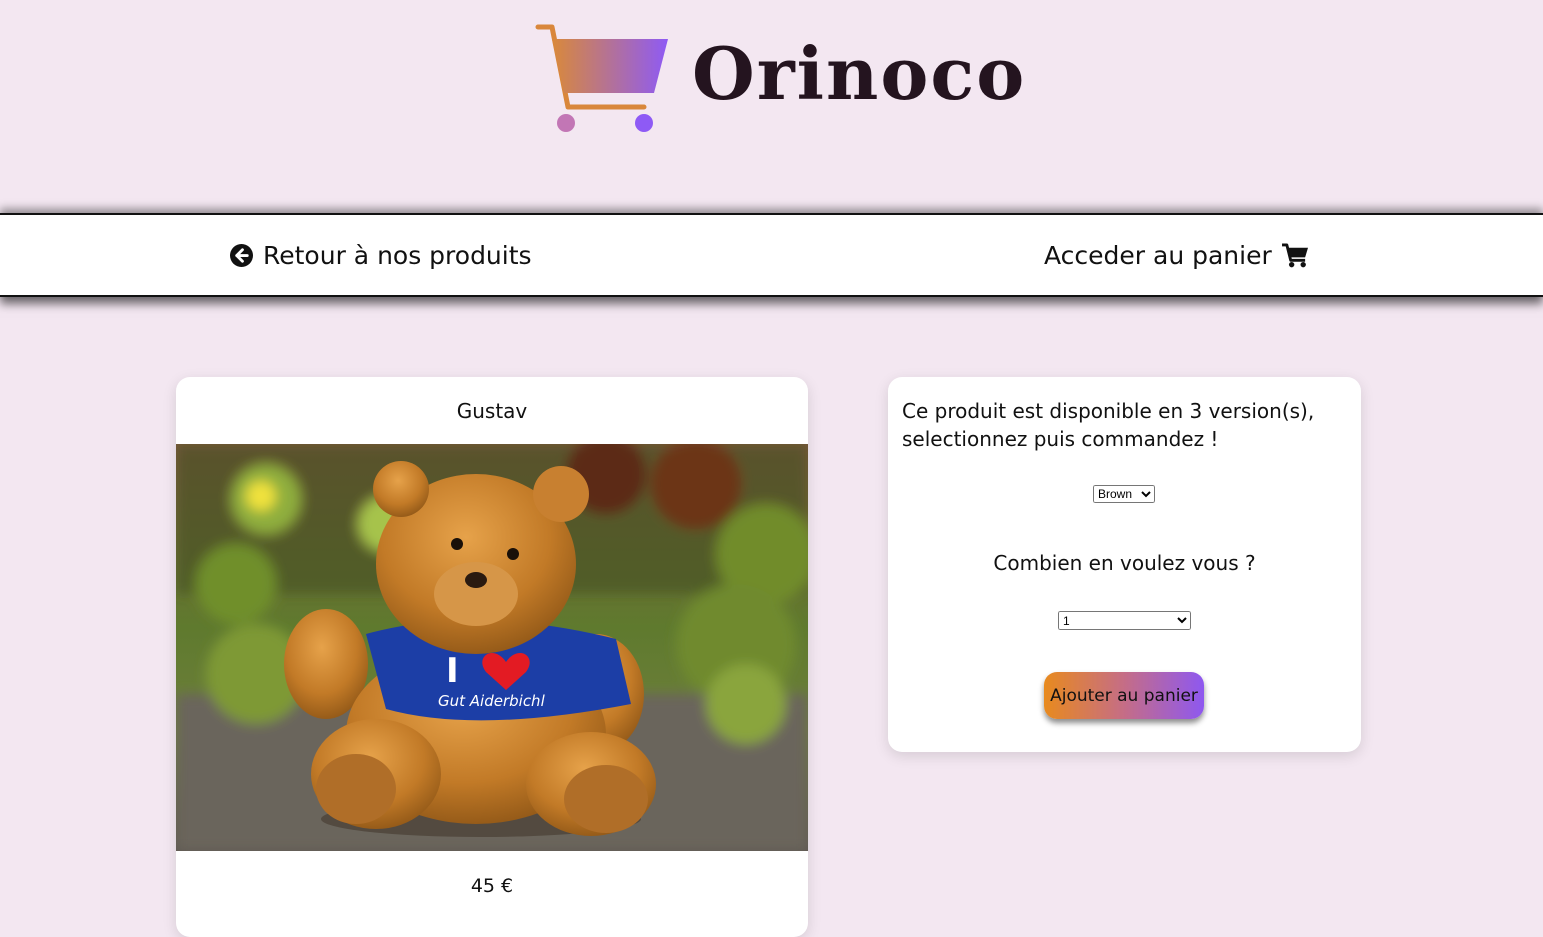 The image size is (1543, 937). Describe the element at coordinates (859, 73) in the screenshot. I see `brand-name: Orinoco` at that location.